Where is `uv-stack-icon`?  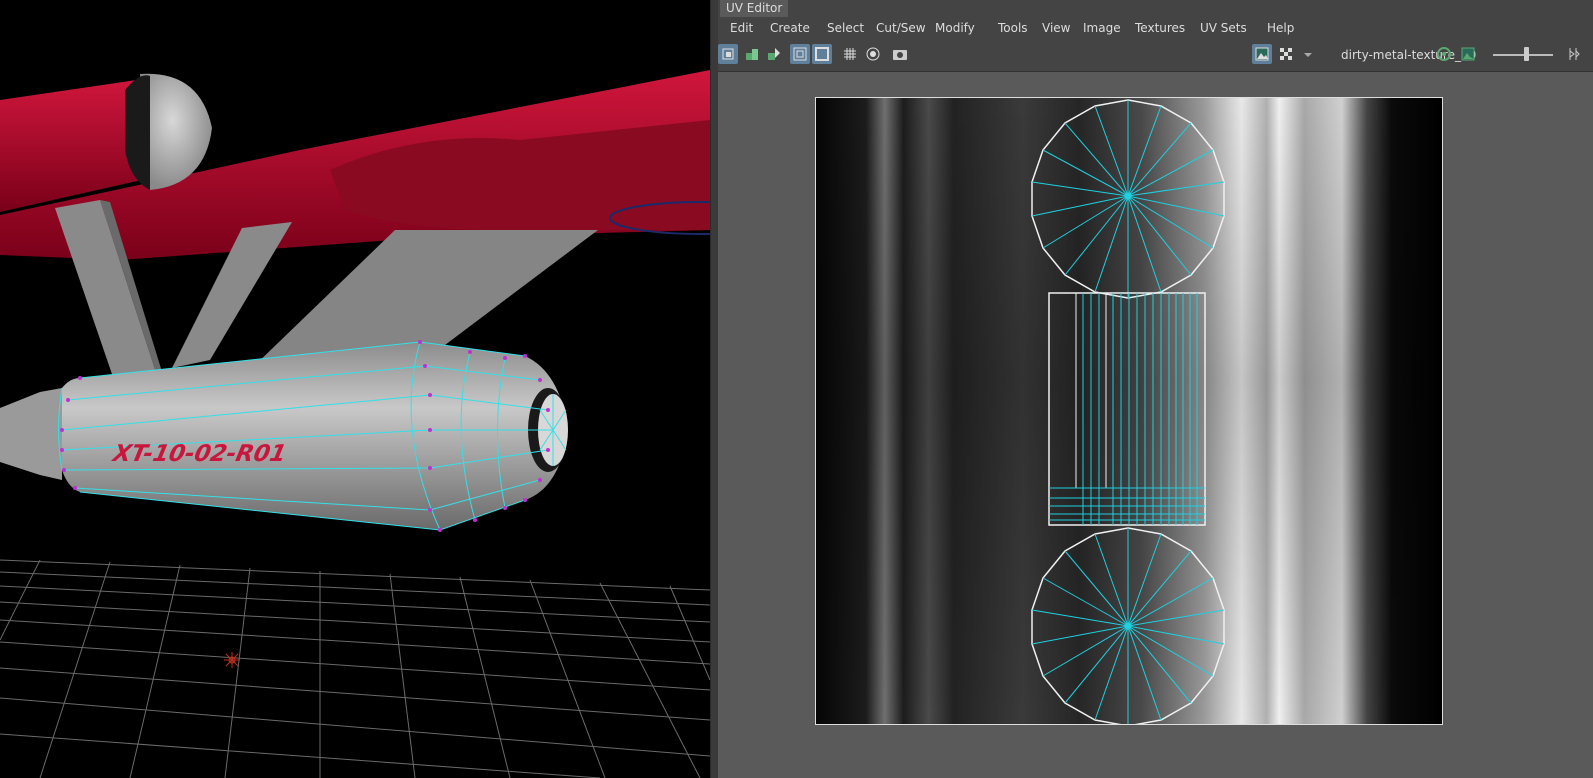
uv-stack-icon is located at coordinates (774, 54).